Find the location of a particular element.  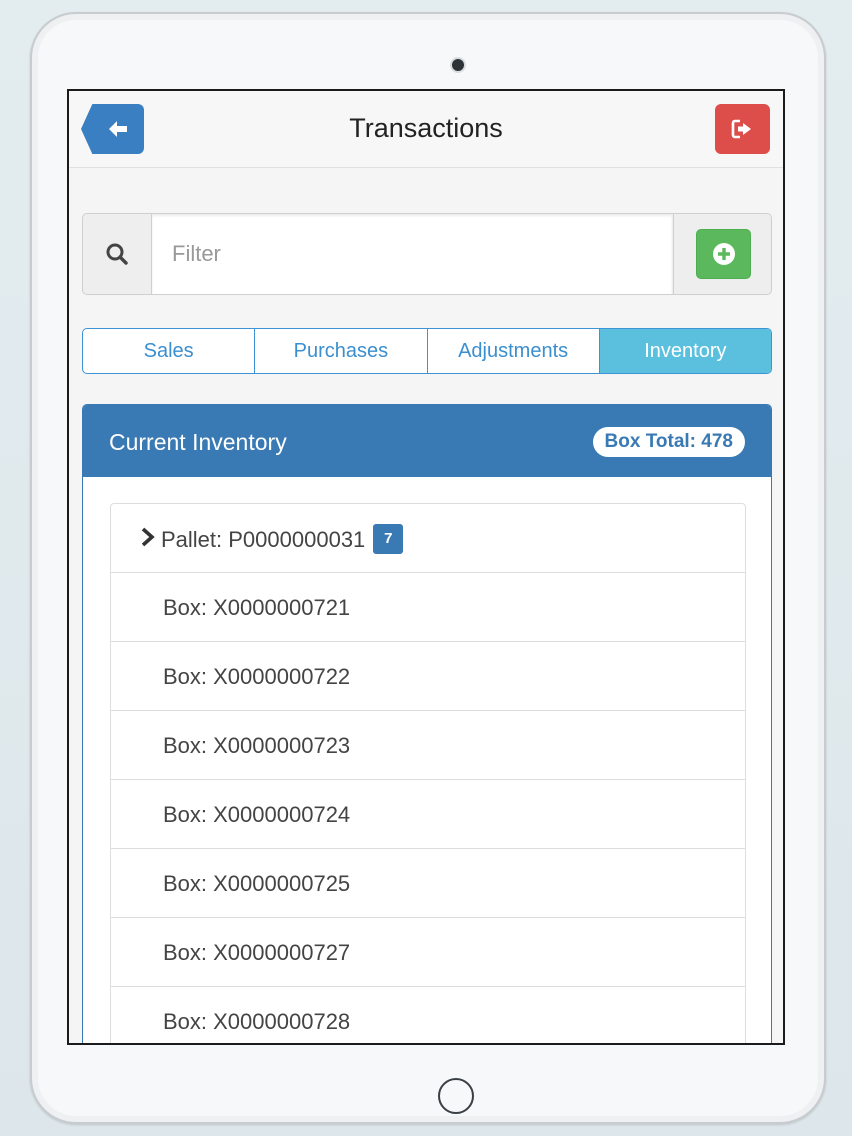

box-label: Box: X0000000722 is located at coordinates (257, 676).